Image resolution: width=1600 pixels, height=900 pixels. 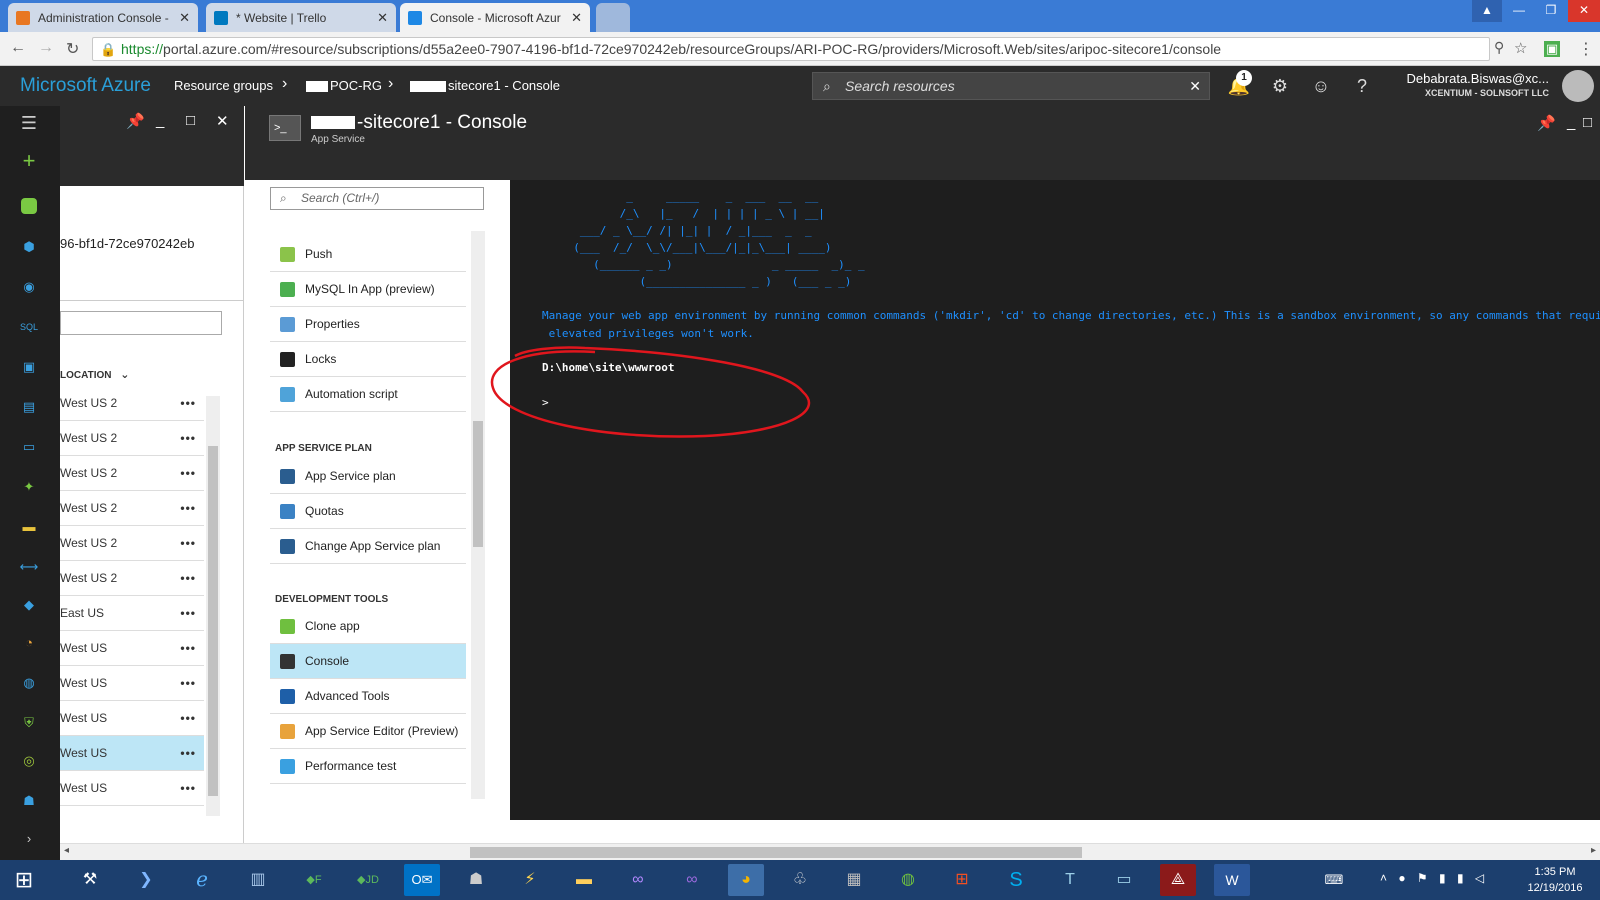 I want to click on help-support-icon: ☗, so click(x=29, y=801).